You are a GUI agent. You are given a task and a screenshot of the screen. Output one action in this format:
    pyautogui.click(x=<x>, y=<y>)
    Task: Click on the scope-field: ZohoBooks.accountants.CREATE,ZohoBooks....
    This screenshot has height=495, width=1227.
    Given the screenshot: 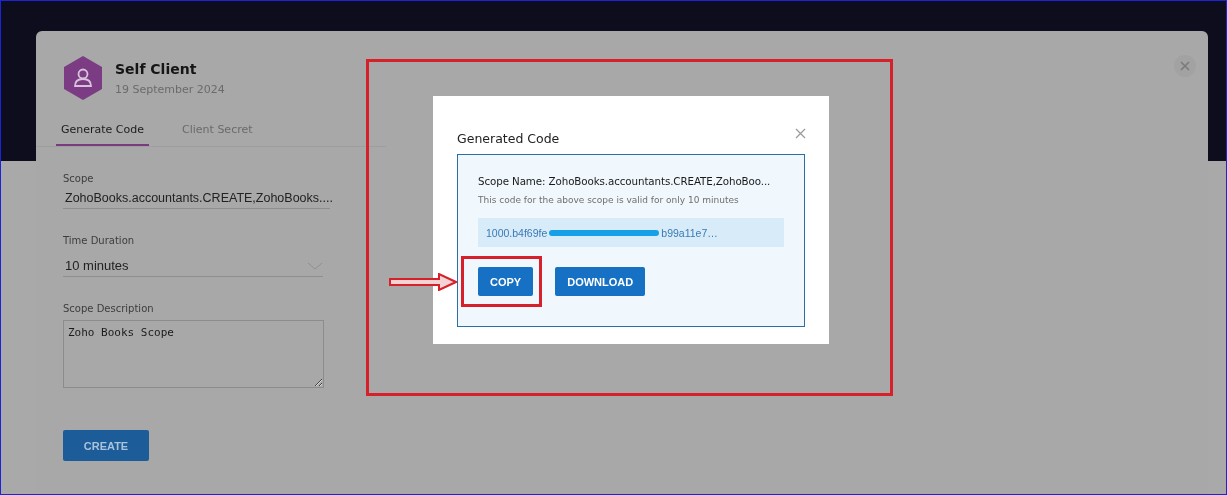 What is the action you would take?
    pyautogui.click(x=196, y=196)
    